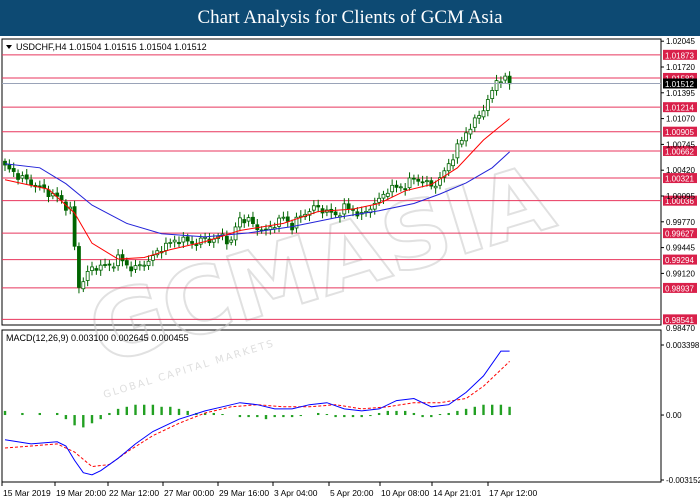  Describe the element at coordinates (81, 493) in the screenshot. I see `time-tick-label: 19 Mar 20:00` at that location.